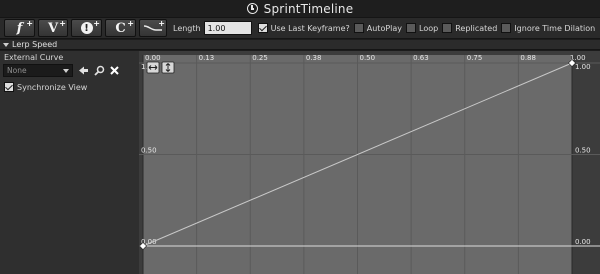  I want to click on add-float-track-button: f +, so click(19, 28).